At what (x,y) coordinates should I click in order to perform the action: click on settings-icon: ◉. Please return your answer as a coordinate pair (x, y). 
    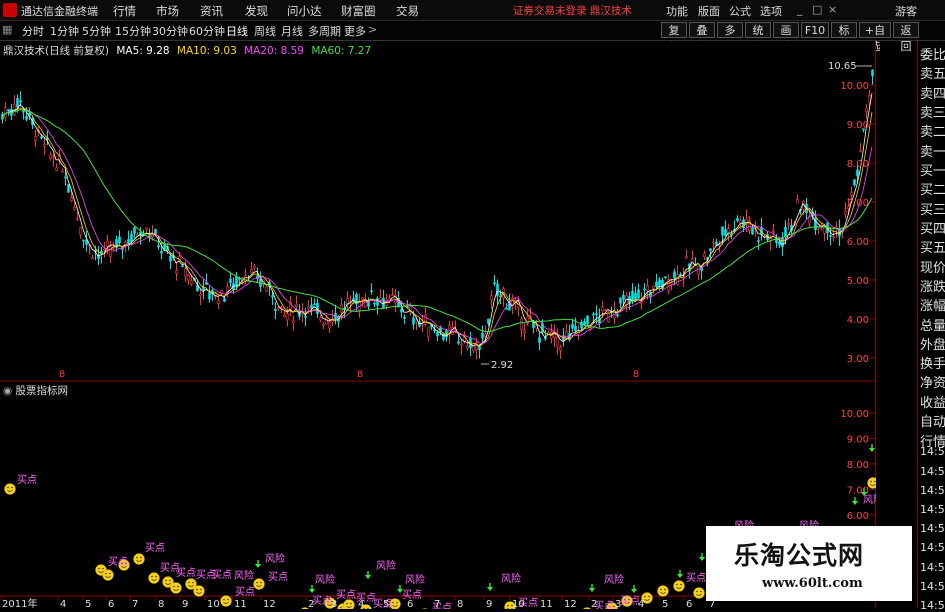
    Looking at the image, I should click on (7, 391).